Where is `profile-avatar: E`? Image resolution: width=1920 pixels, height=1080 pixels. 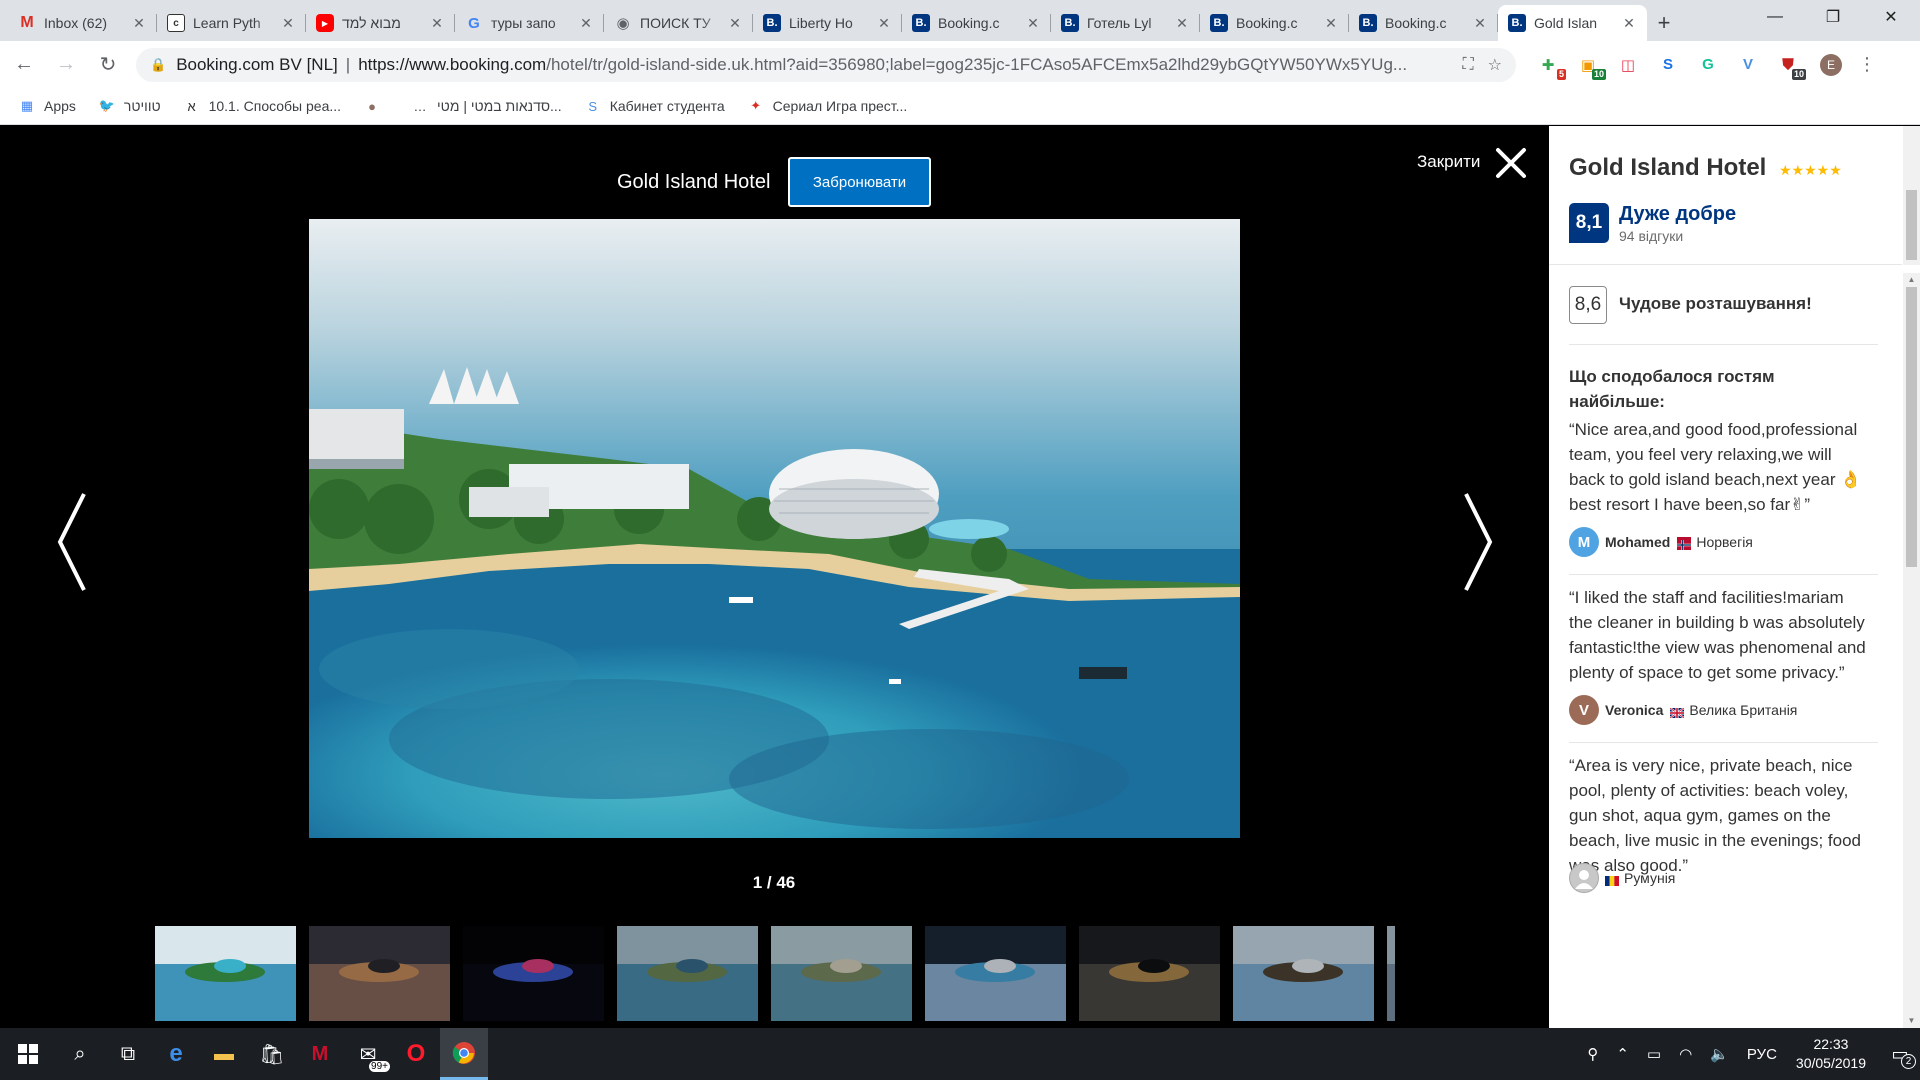
profile-avatar: E is located at coordinates (1831, 64).